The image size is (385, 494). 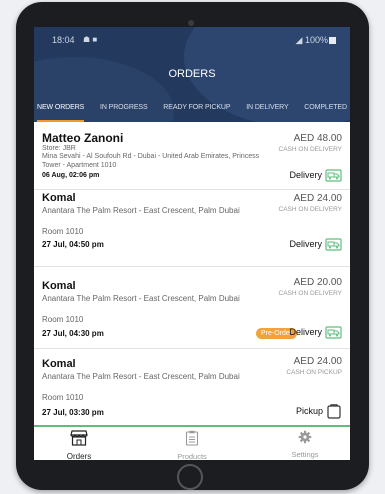 What do you see at coordinates (83, 138) in the screenshot?
I see `customer-name: Matteo Zanoni` at bounding box center [83, 138].